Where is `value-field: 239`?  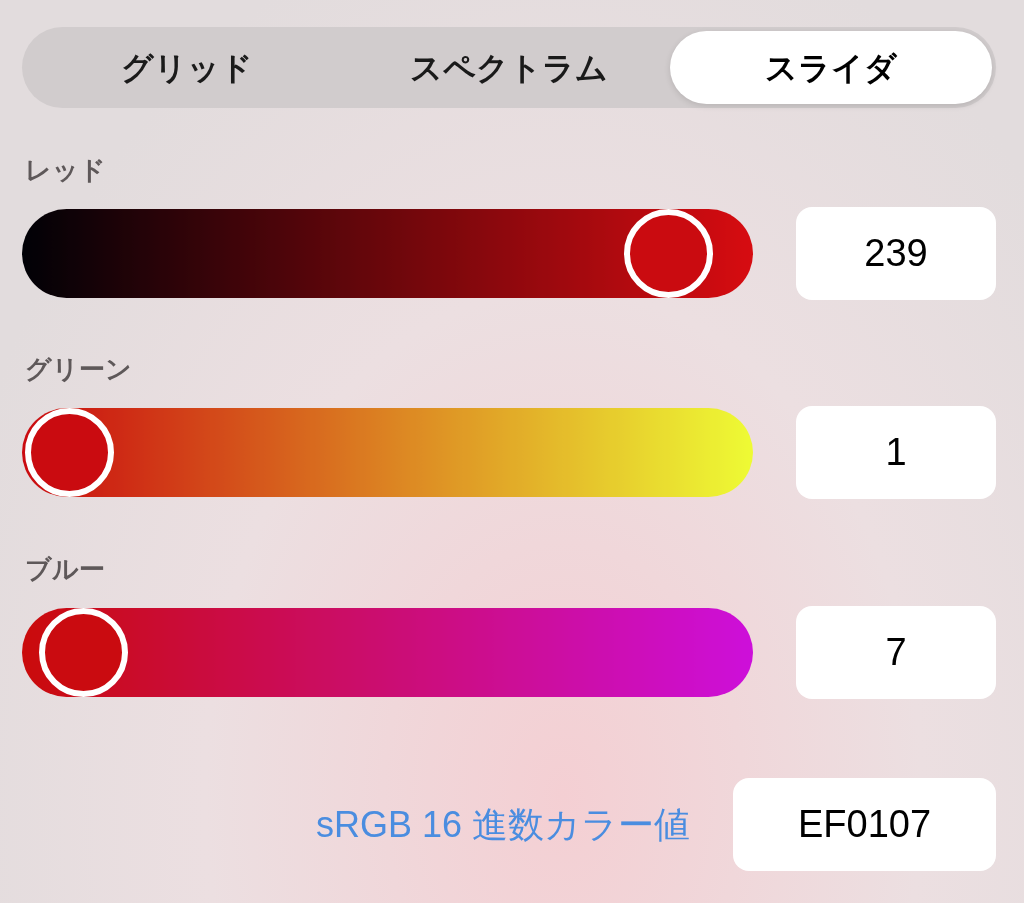
value-field: 239 is located at coordinates (896, 253).